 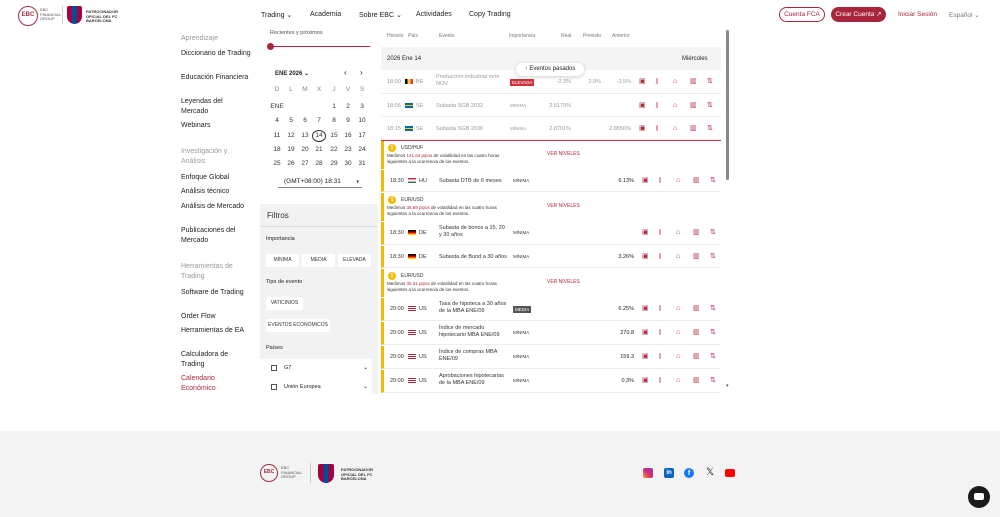 What do you see at coordinates (319, 163) in the screenshot?
I see `calendar-day: 28` at bounding box center [319, 163].